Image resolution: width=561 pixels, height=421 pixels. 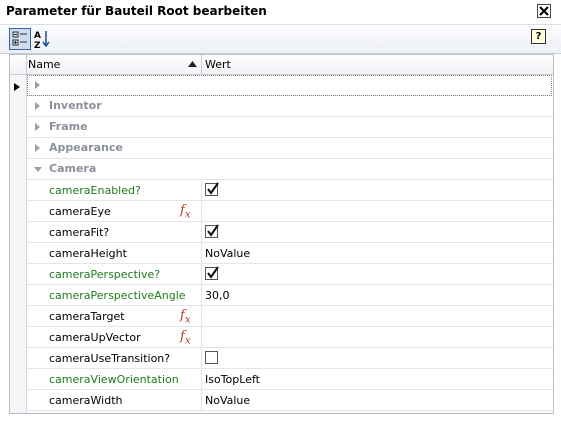 I want to click on property-name: cameraHeight, so click(x=88, y=253).